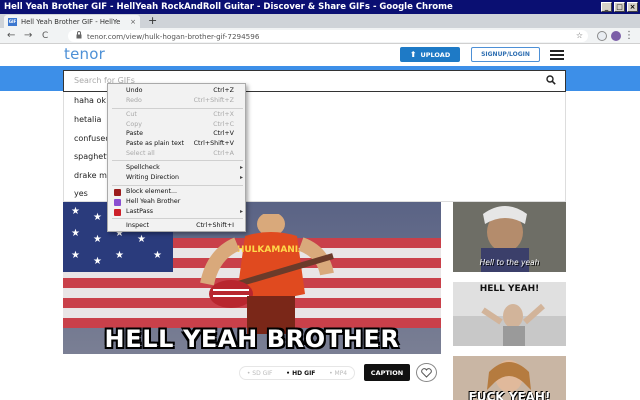  I want to click on format-sd-gif: • SD GIF, so click(260, 373).